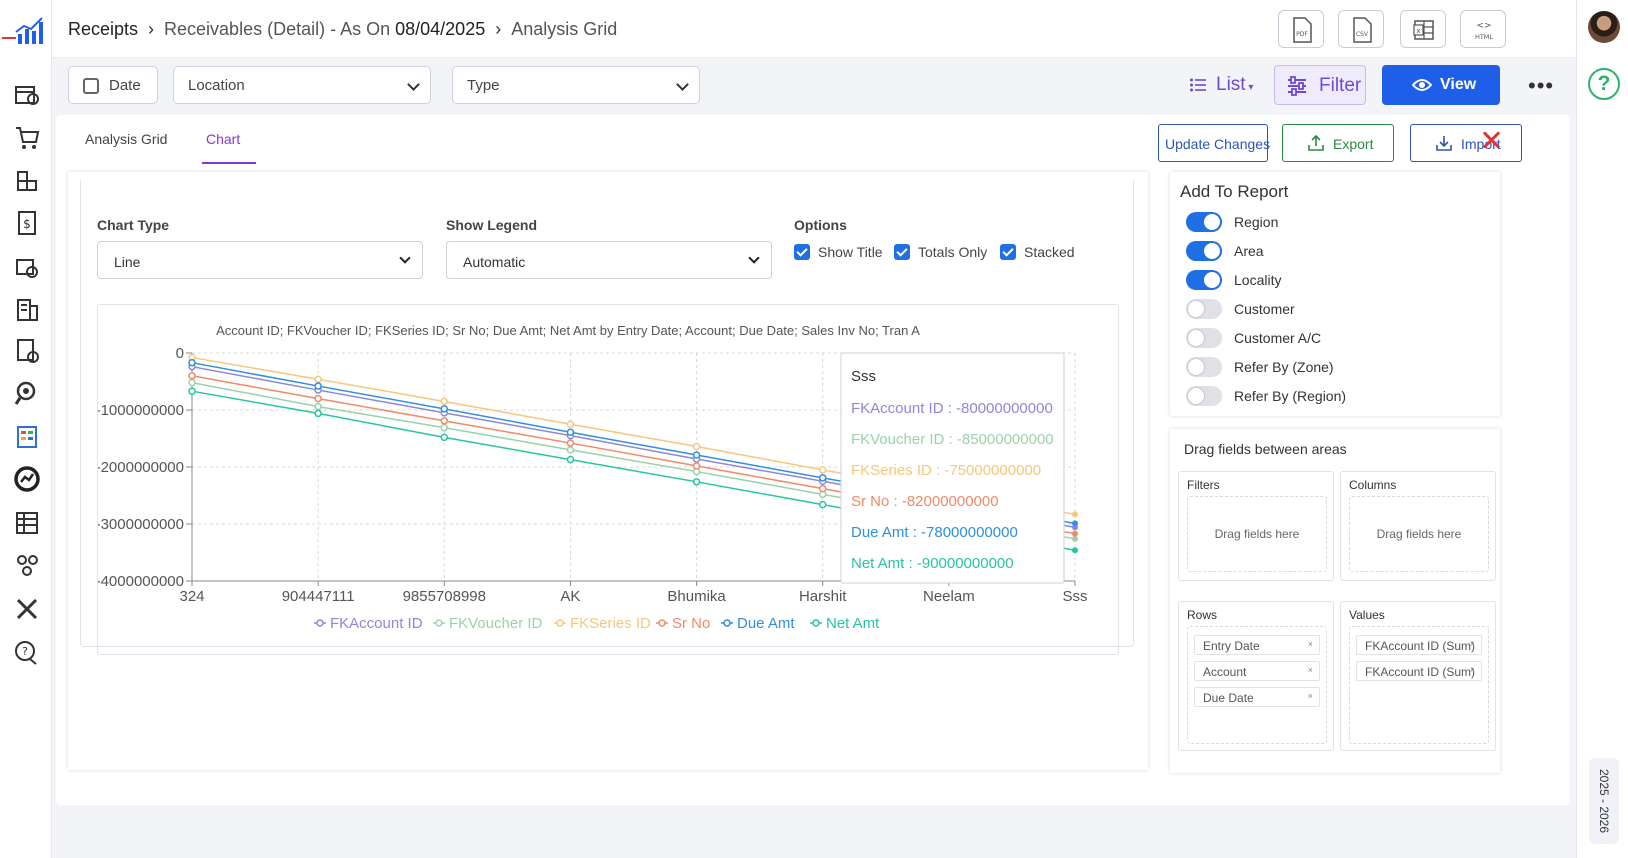  What do you see at coordinates (27, 479) in the screenshot?
I see `analytics-icon` at bounding box center [27, 479].